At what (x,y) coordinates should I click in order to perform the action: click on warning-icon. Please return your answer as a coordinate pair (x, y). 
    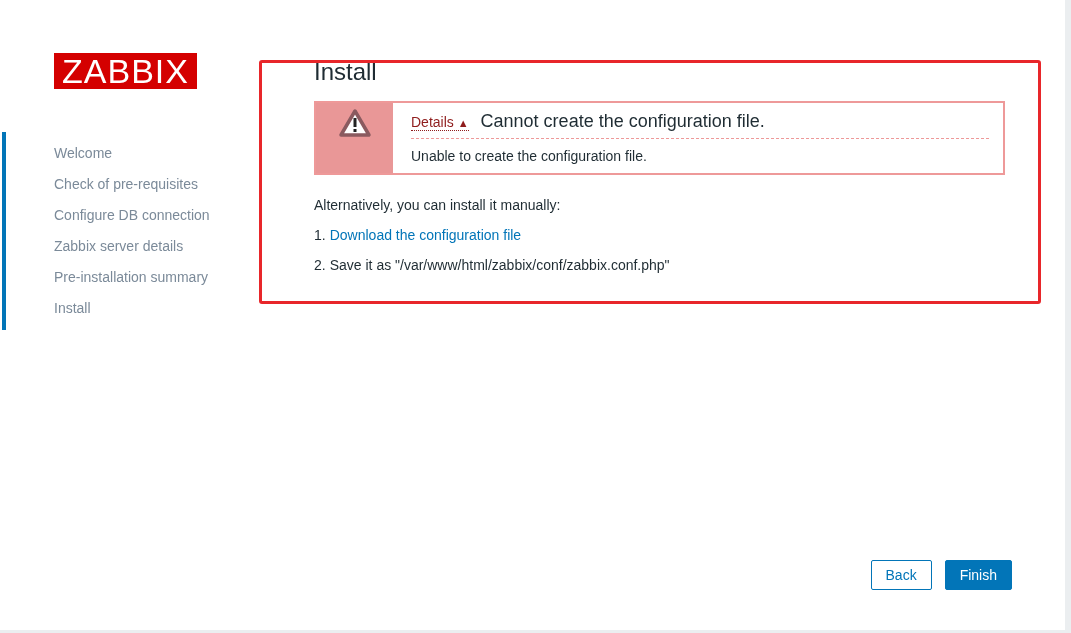
    Looking at the image, I should click on (354, 123).